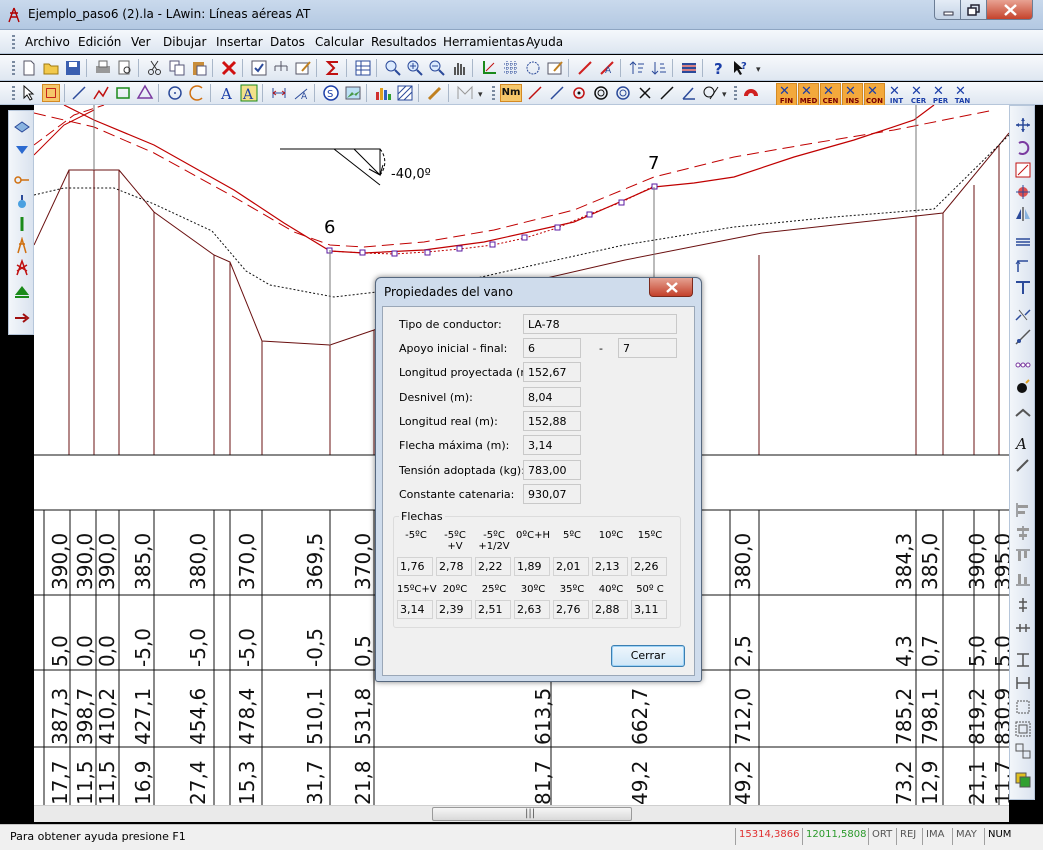 This screenshot has width=1043, height=850. I want to click on menu-ver: Ver, so click(141, 42).